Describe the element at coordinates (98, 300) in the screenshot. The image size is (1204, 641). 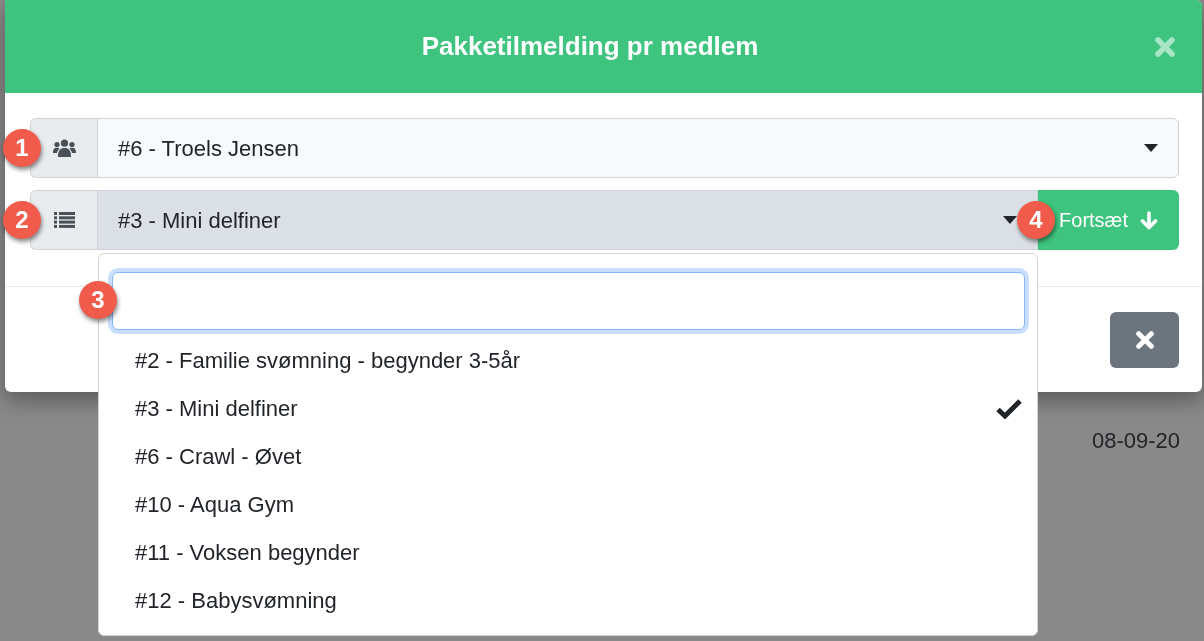
I see `step-marker: 3` at that location.